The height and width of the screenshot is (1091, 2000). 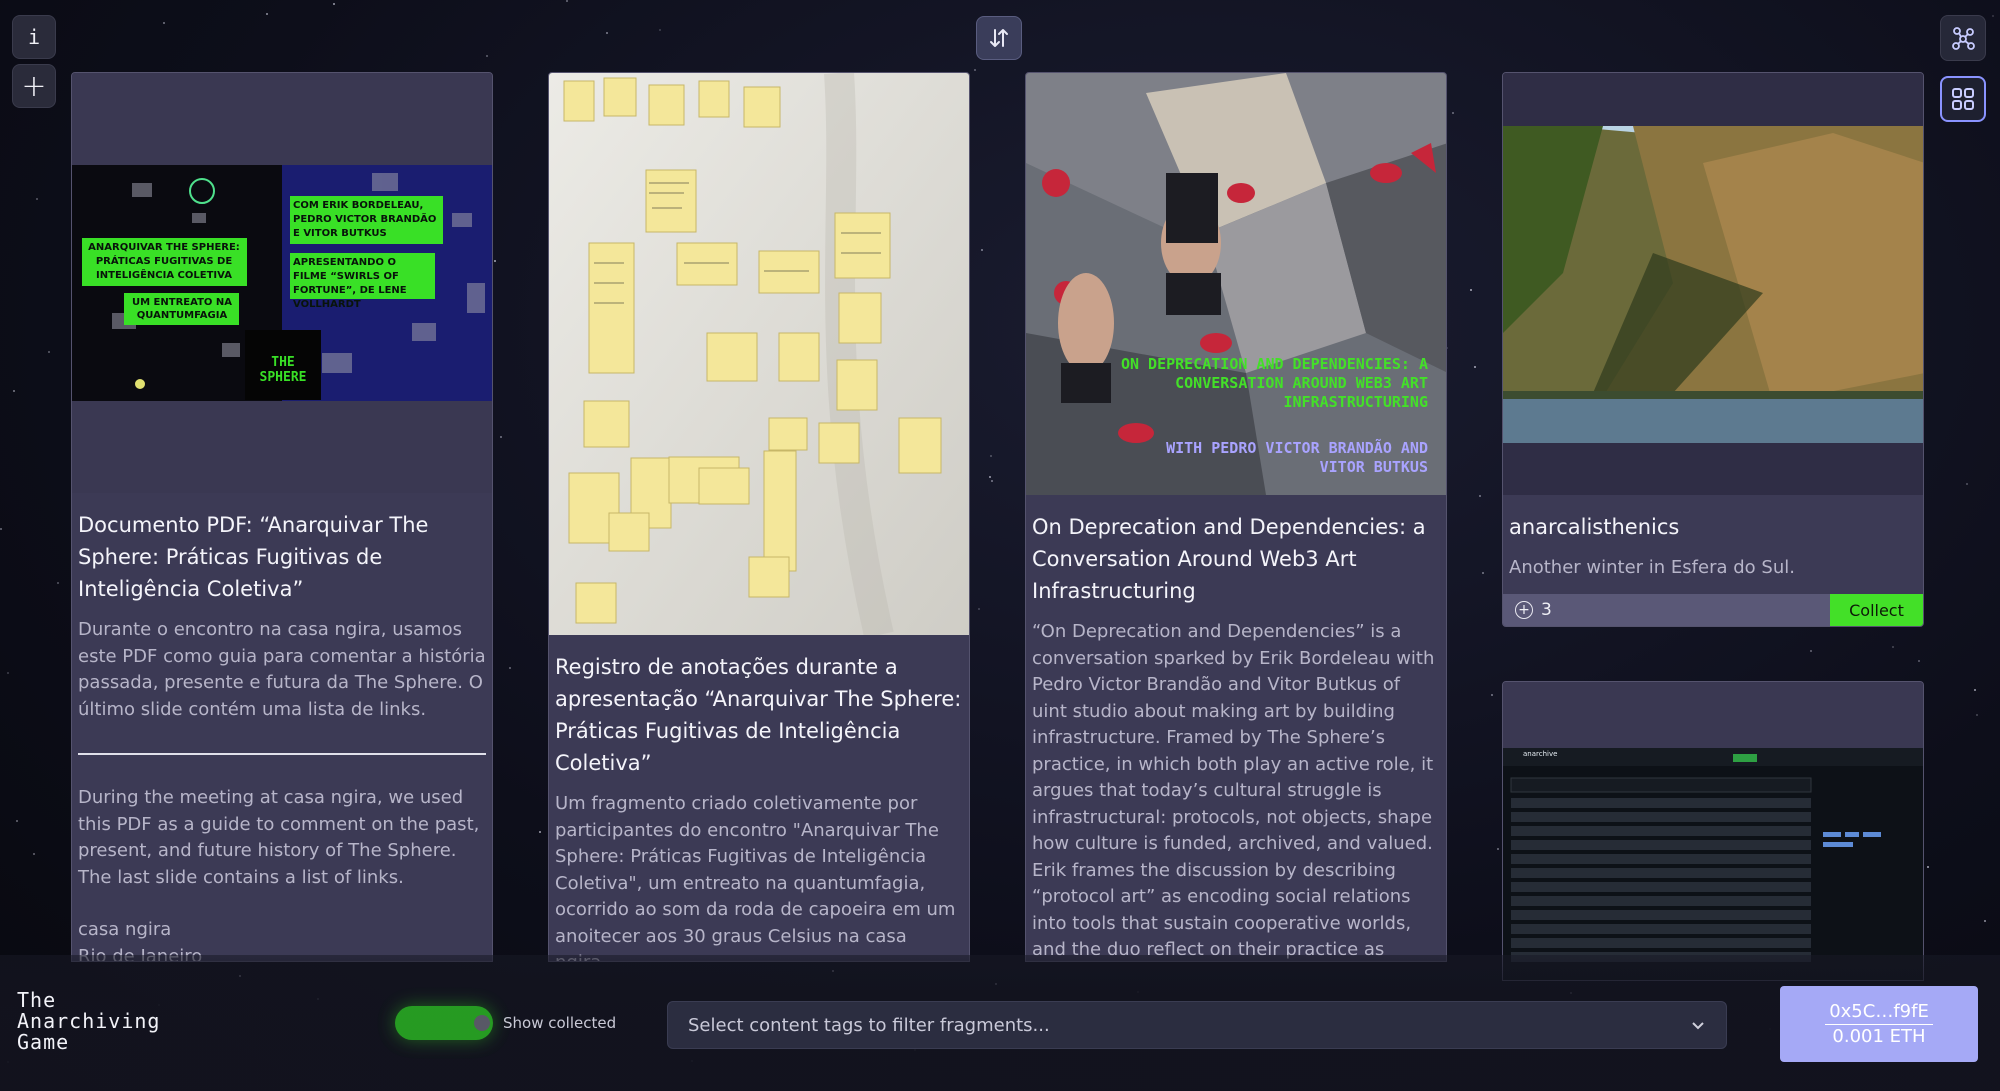 I want to click on info-button: i, so click(x=34, y=37).